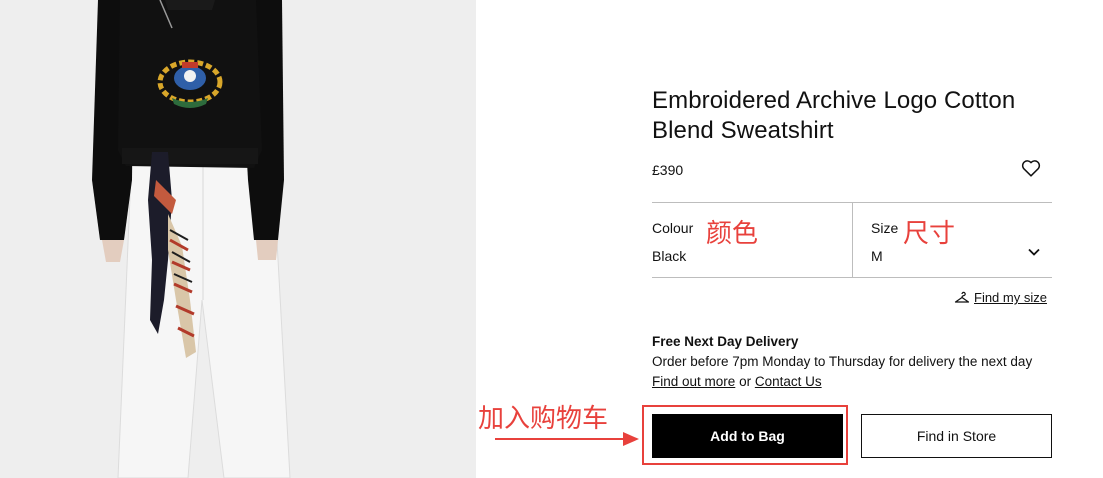  Describe the element at coordinates (877, 256) in the screenshot. I see `size-value: M` at that location.